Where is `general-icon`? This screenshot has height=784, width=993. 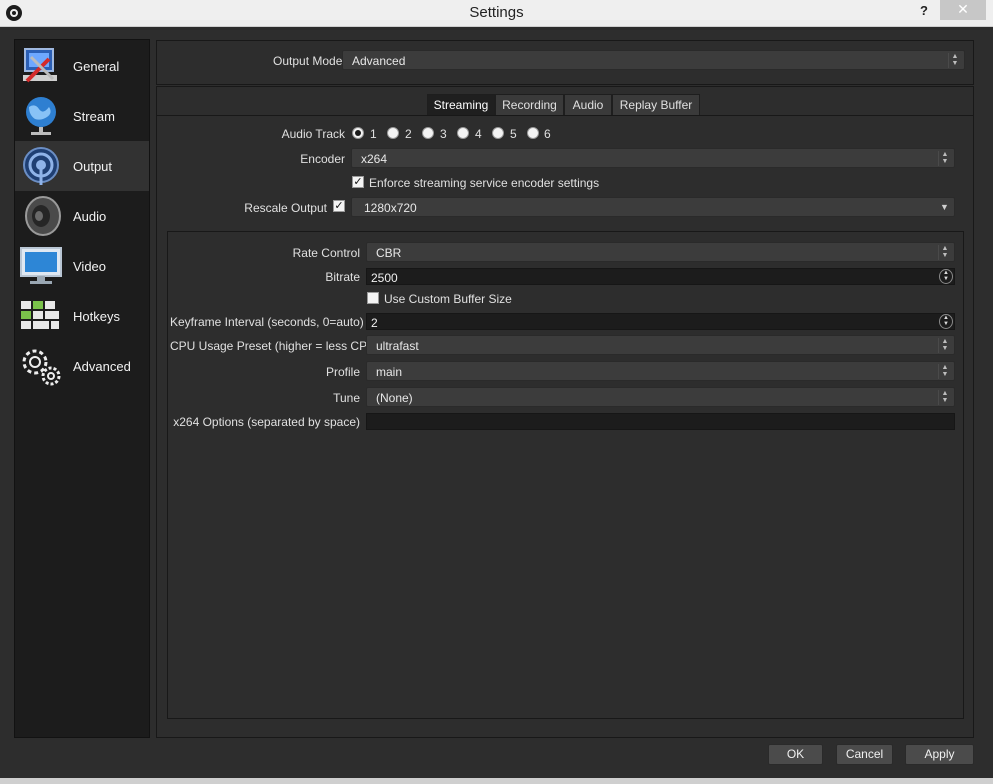
general-icon is located at coordinates (41, 66).